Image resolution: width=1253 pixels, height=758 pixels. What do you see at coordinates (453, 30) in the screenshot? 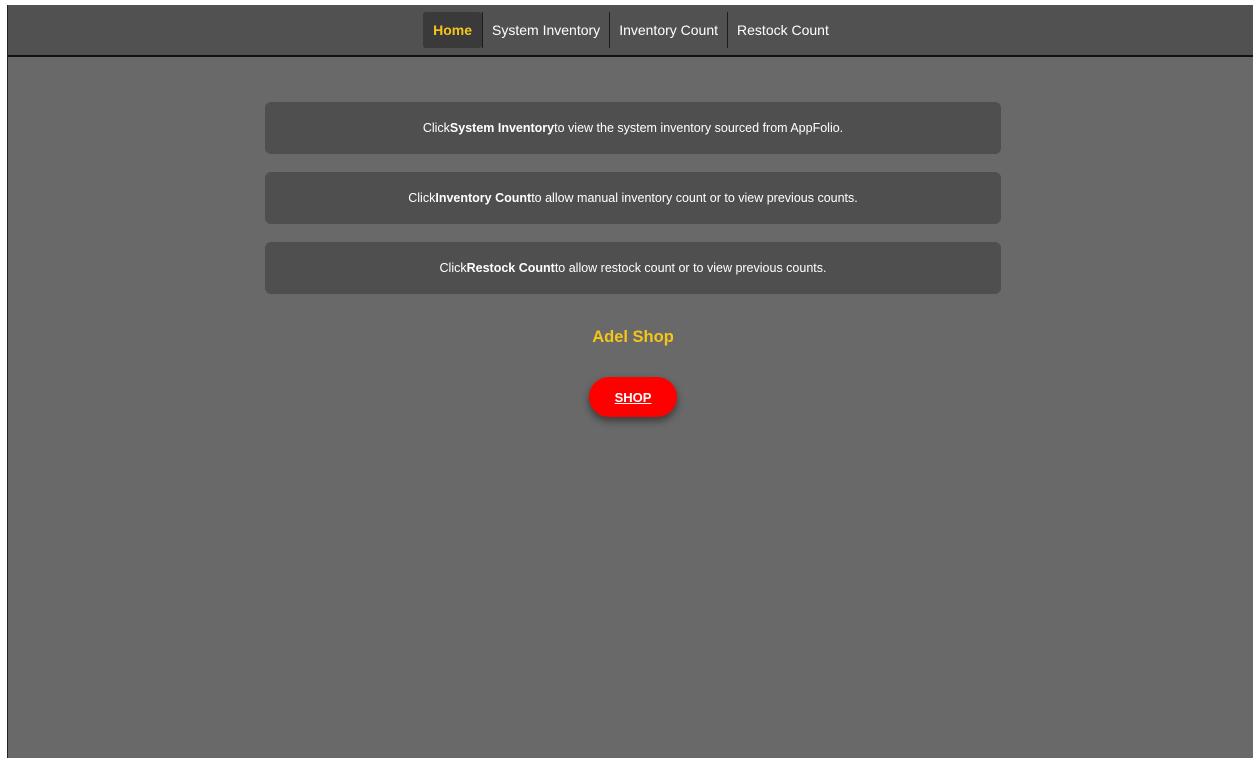
I see `nav-item-home: Home` at bounding box center [453, 30].